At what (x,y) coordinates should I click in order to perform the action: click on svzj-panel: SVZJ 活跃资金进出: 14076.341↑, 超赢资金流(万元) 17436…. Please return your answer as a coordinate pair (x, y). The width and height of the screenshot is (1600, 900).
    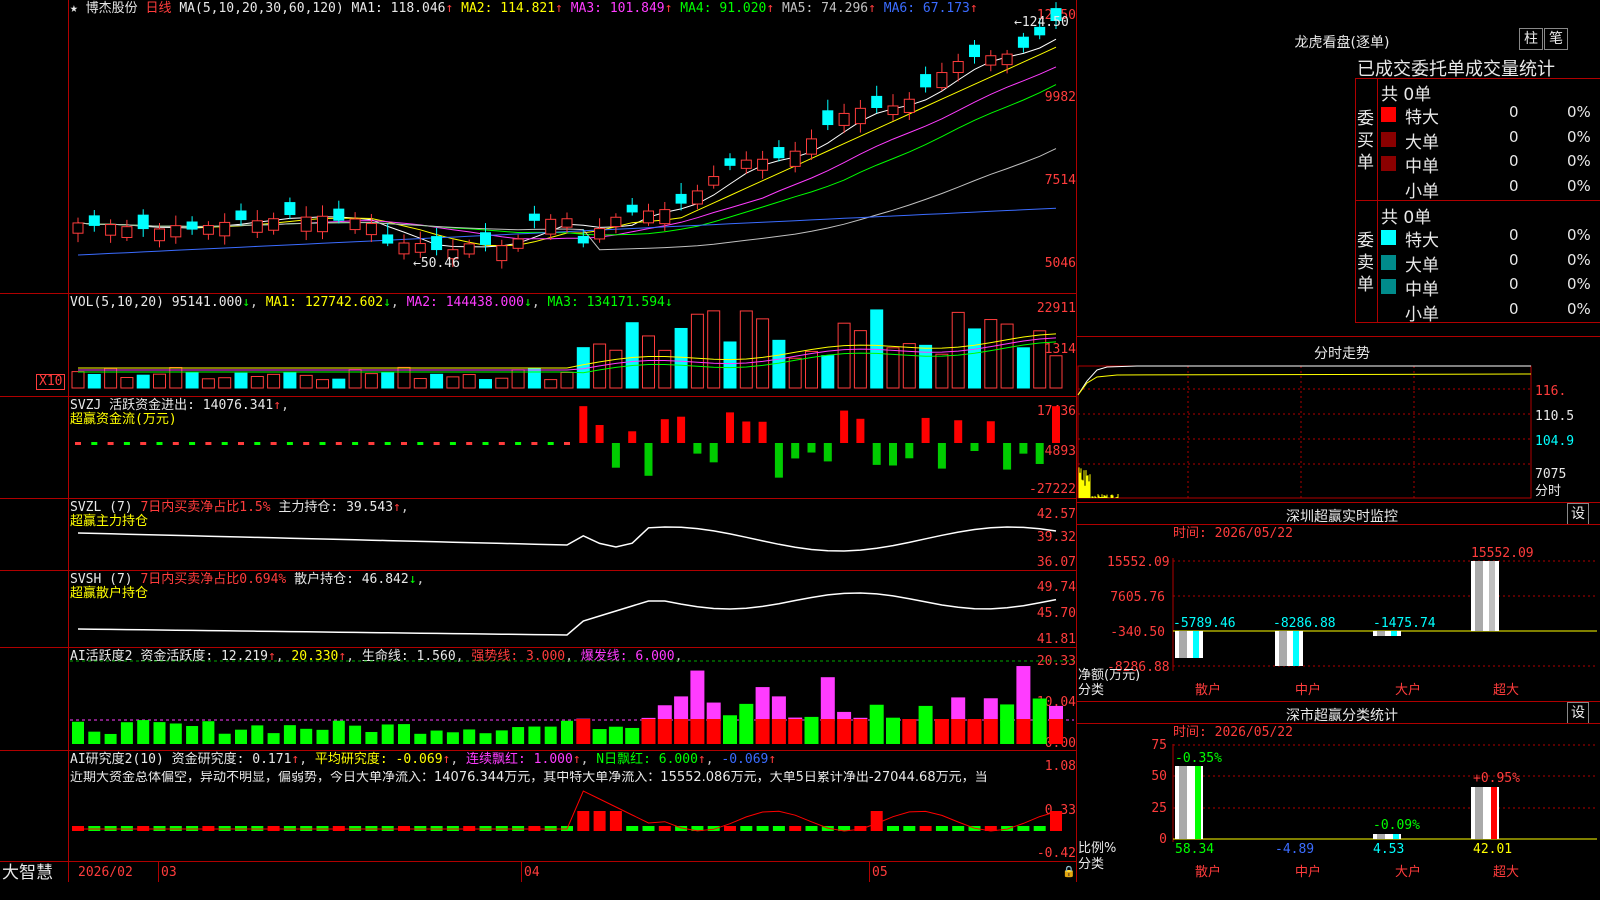
    Looking at the image, I should click on (538, 447).